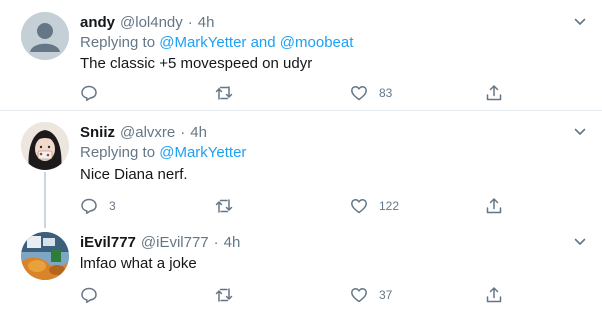 The image size is (602, 312). I want to click on display-name: andy, so click(97, 22).